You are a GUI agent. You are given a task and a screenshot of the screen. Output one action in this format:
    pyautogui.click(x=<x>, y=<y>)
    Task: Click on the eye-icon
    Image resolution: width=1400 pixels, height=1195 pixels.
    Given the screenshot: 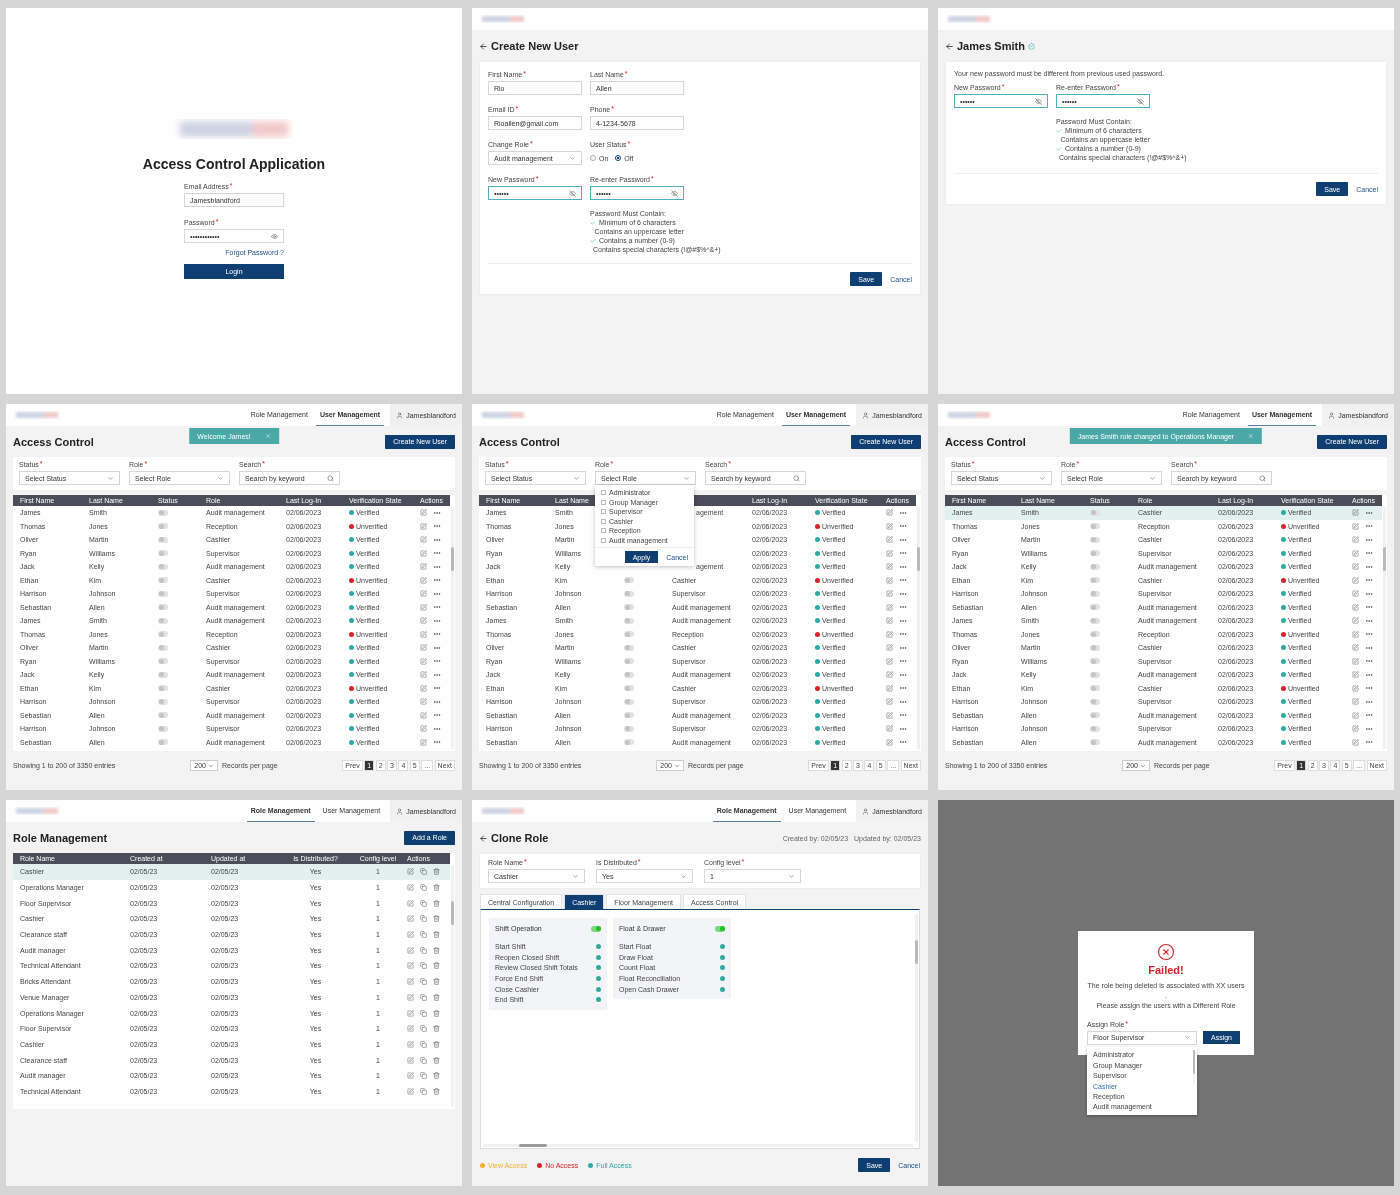 What is the action you would take?
    pyautogui.click(x=274, y=236)
    